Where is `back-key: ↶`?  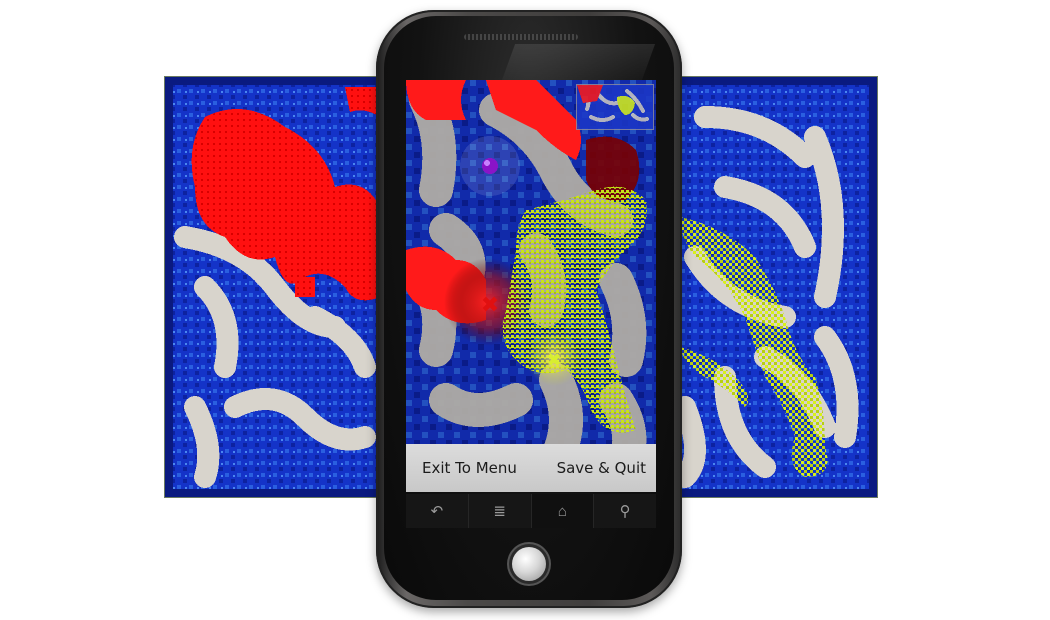 back-key: ↶ is located at coordinates (437, 511).